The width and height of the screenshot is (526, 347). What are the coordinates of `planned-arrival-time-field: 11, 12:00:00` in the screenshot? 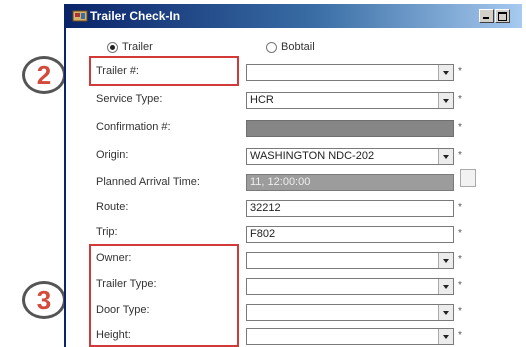 It's located at (350, 182).